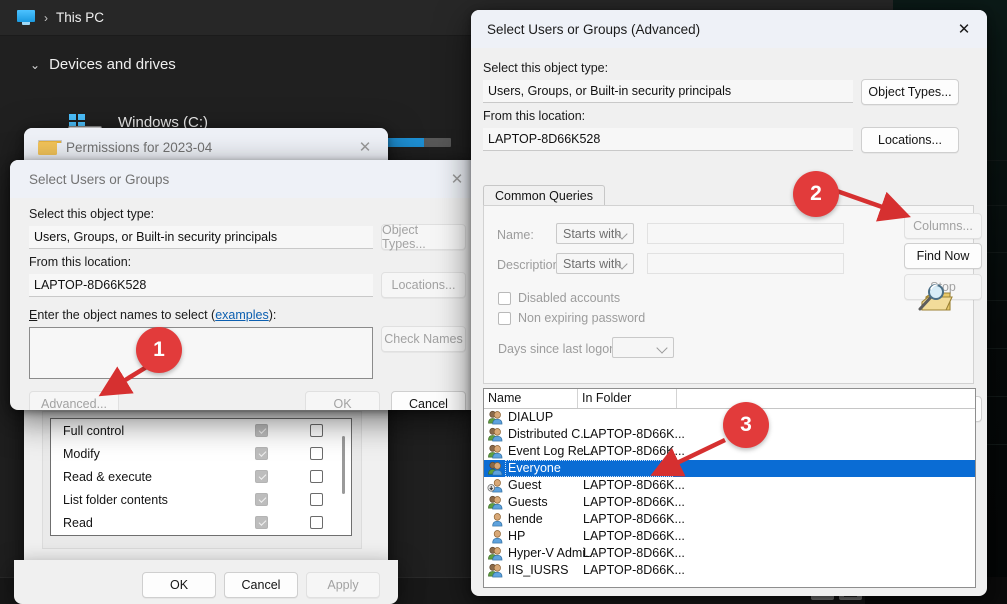 Image resolution: width=1007 pixels, height=604 pixels. I want to click on annotation-marker-2: 2, so click(816, 194).